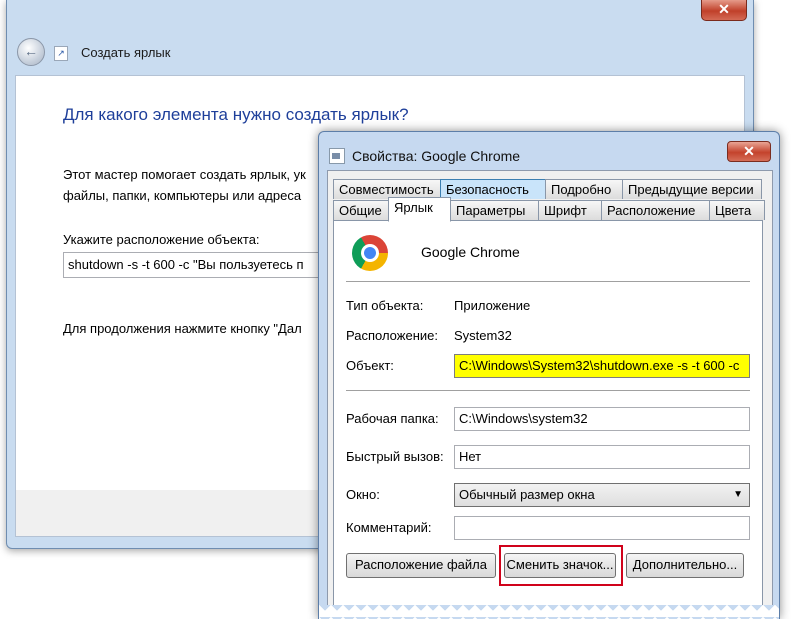 Image resolution: width=800 pixels, height=619 pixels. What do you see at coordinates (724, 10) in the screenshot?
I see `wizard-close-button: ✕` at bounding box center [724, 10].